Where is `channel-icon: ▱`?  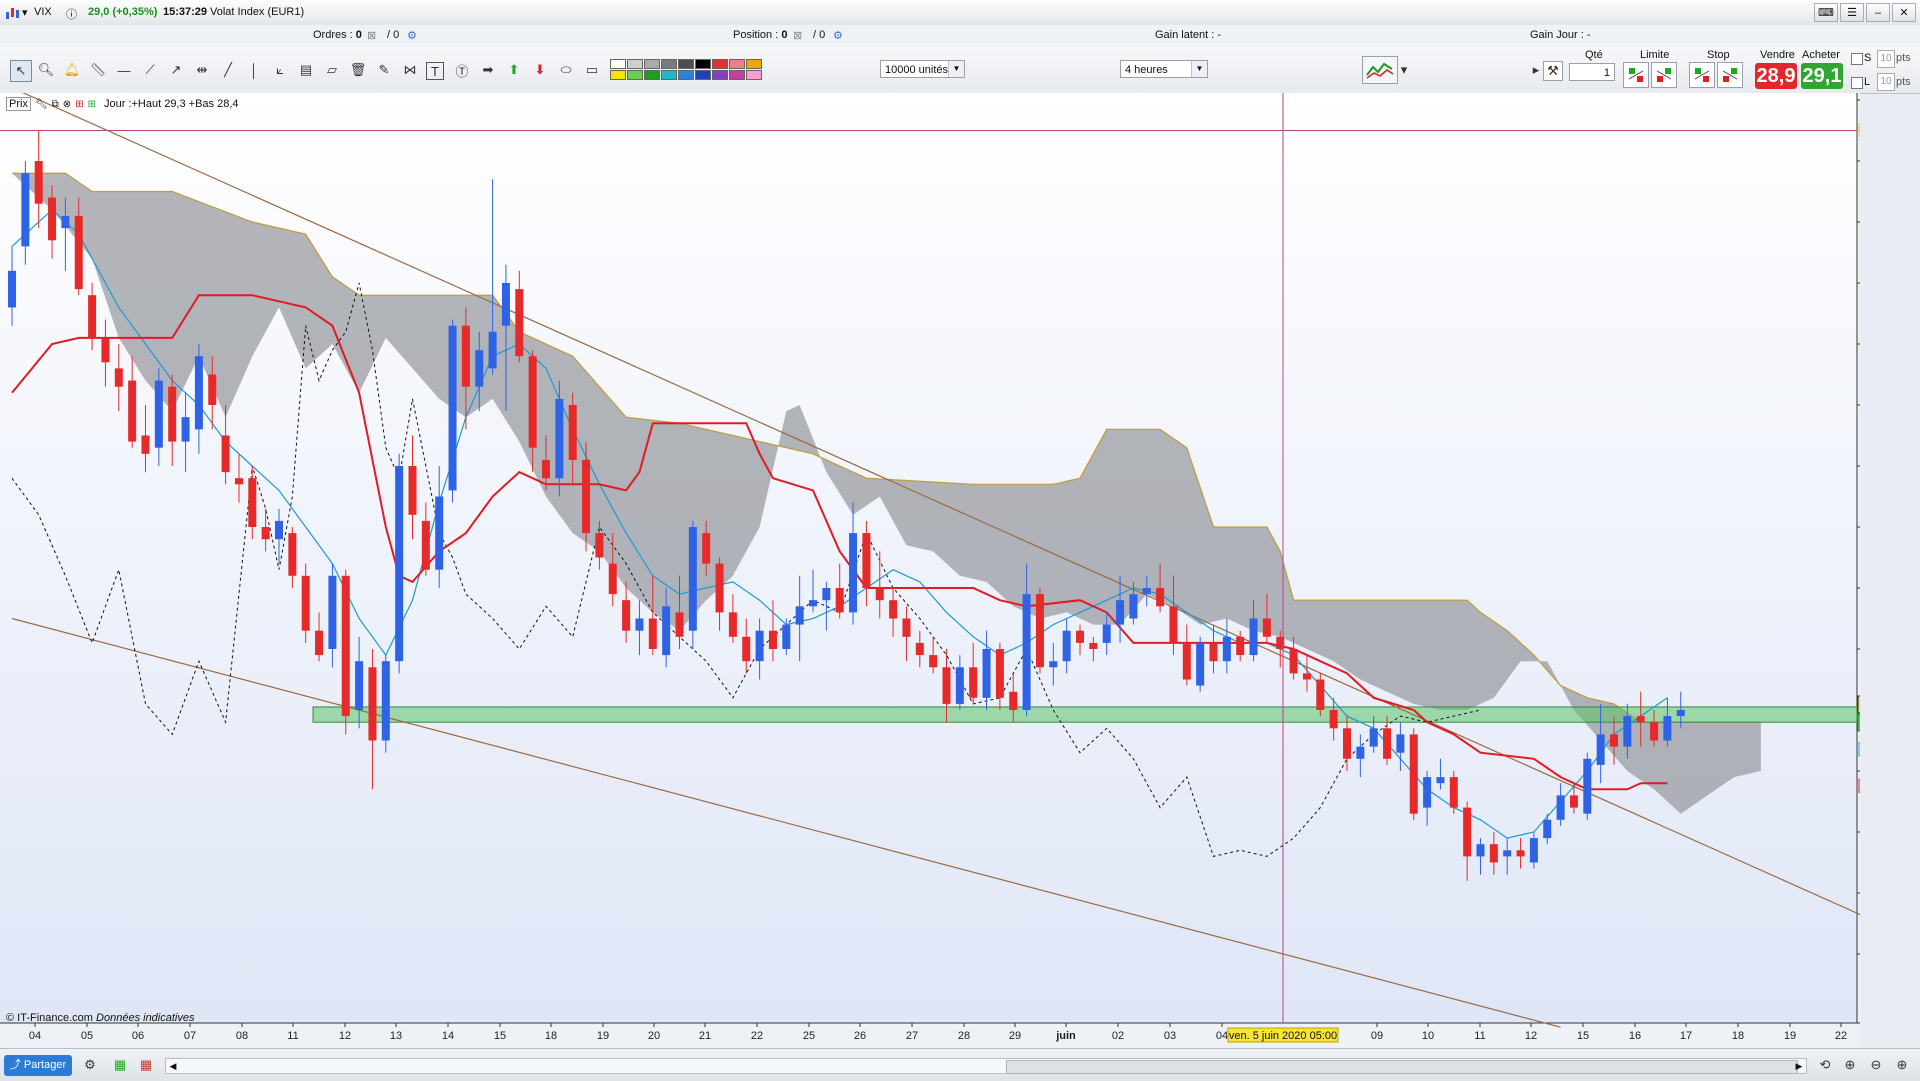 channel-icon: ▱ is located at coordinates (332, 70).